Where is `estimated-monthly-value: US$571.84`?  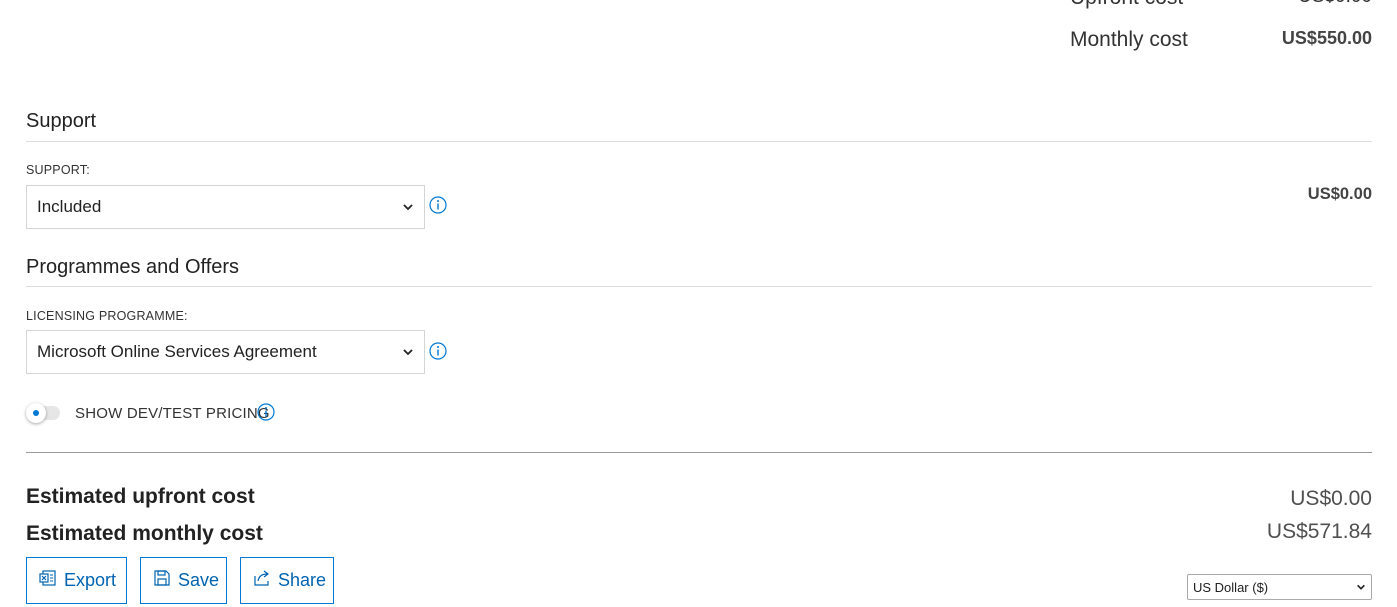 estimated-monthly-value: US$571.84 is located at coordinates (1319, 531).